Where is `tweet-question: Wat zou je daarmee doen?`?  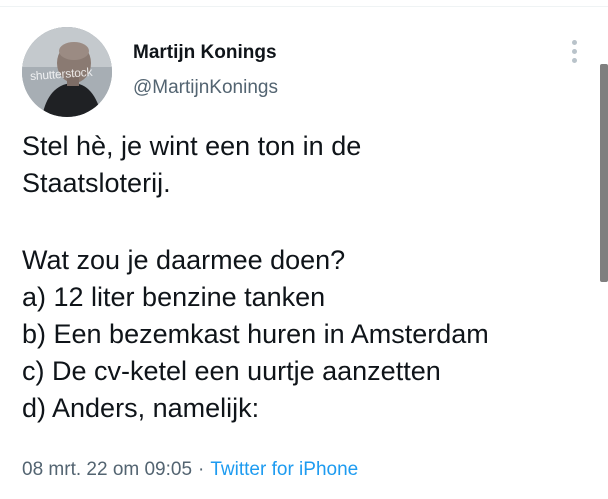 tweet-question: Wat zou je daarmee doen? is located at coordinates (184, 260).